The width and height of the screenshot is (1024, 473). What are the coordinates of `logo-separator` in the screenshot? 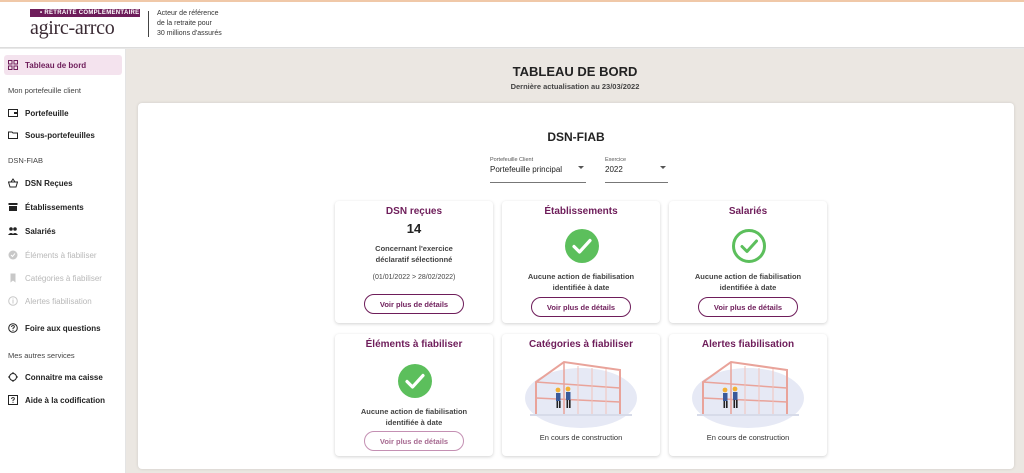 It's located at (148, 24).